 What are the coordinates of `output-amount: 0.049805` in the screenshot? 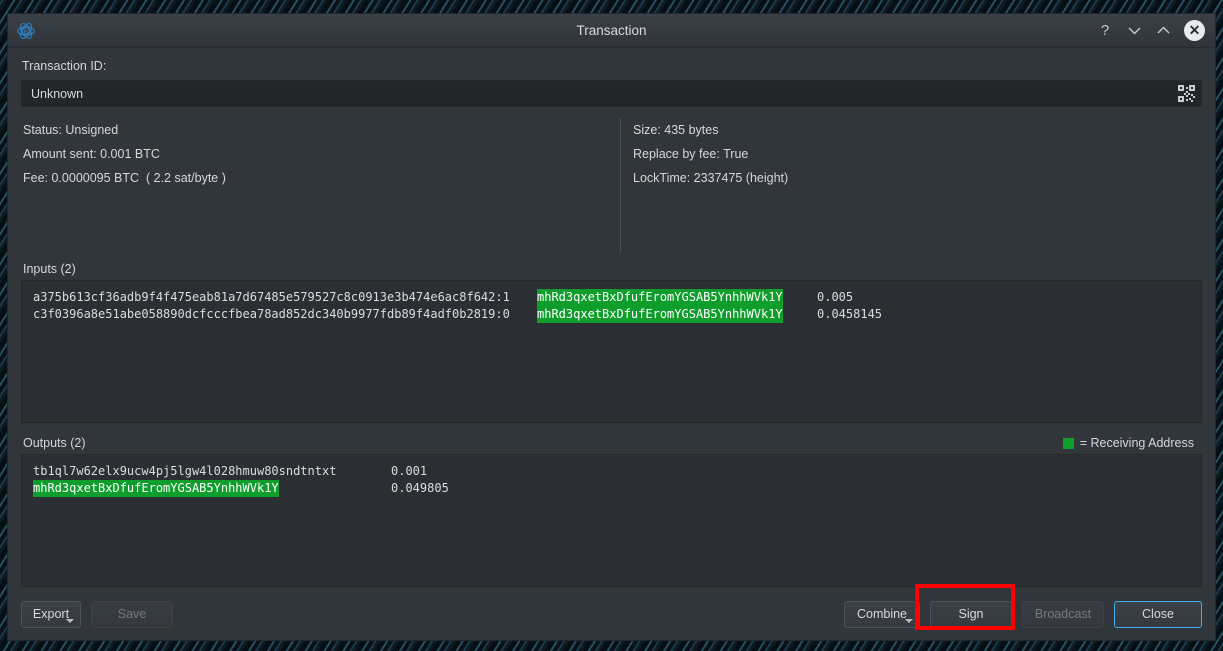 It's located at (420, 488).